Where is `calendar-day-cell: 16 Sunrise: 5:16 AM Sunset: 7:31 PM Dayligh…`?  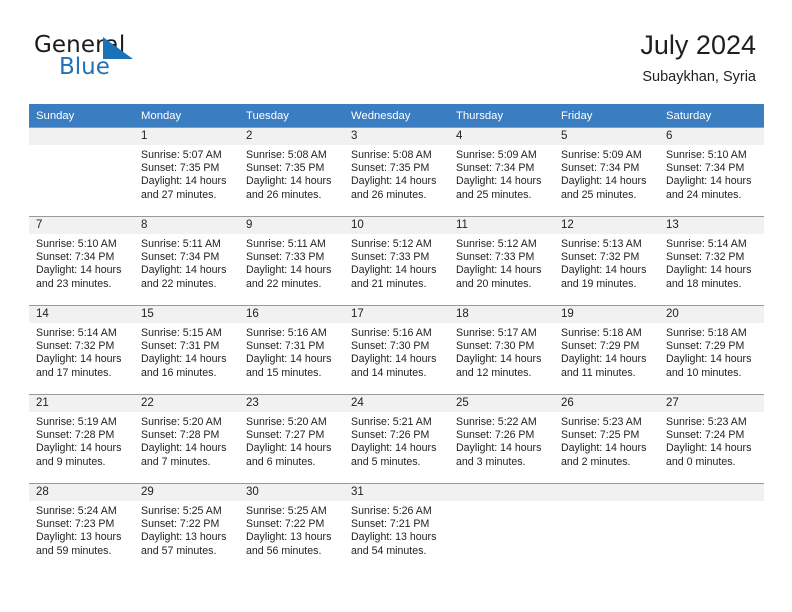
calendar-day-cell: 16 Sunrise: 5:16 AM Sunset: 7:31 PM Dayligh… is located at coordinates (291, 349).